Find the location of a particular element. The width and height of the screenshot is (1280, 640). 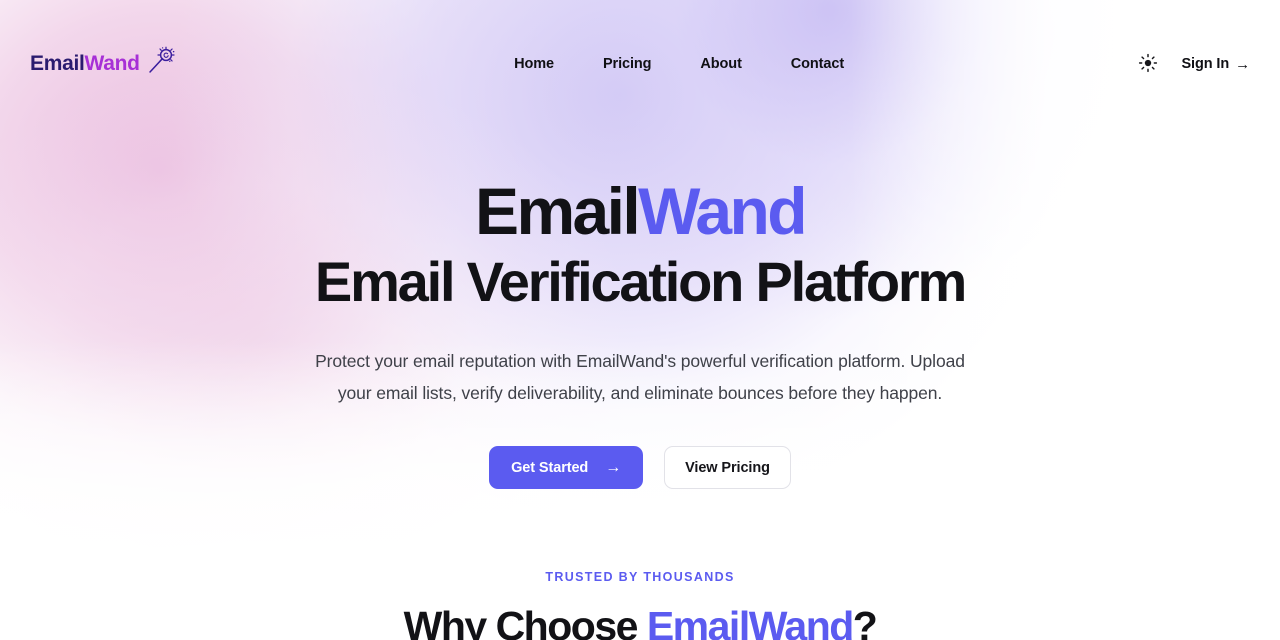

sun-icon is located at coordinates (1148, 64).